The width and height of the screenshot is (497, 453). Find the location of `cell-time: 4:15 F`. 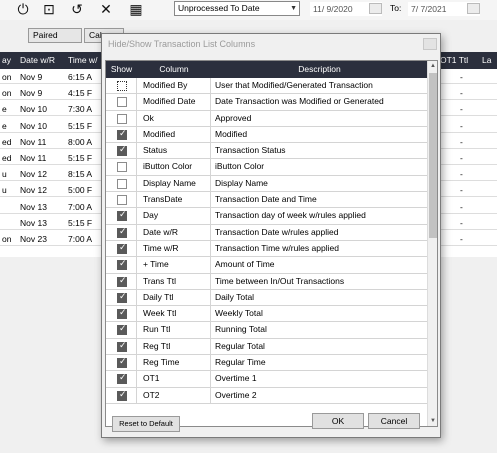

cell-time: 4:15 F is located at coordinates (80, 93).